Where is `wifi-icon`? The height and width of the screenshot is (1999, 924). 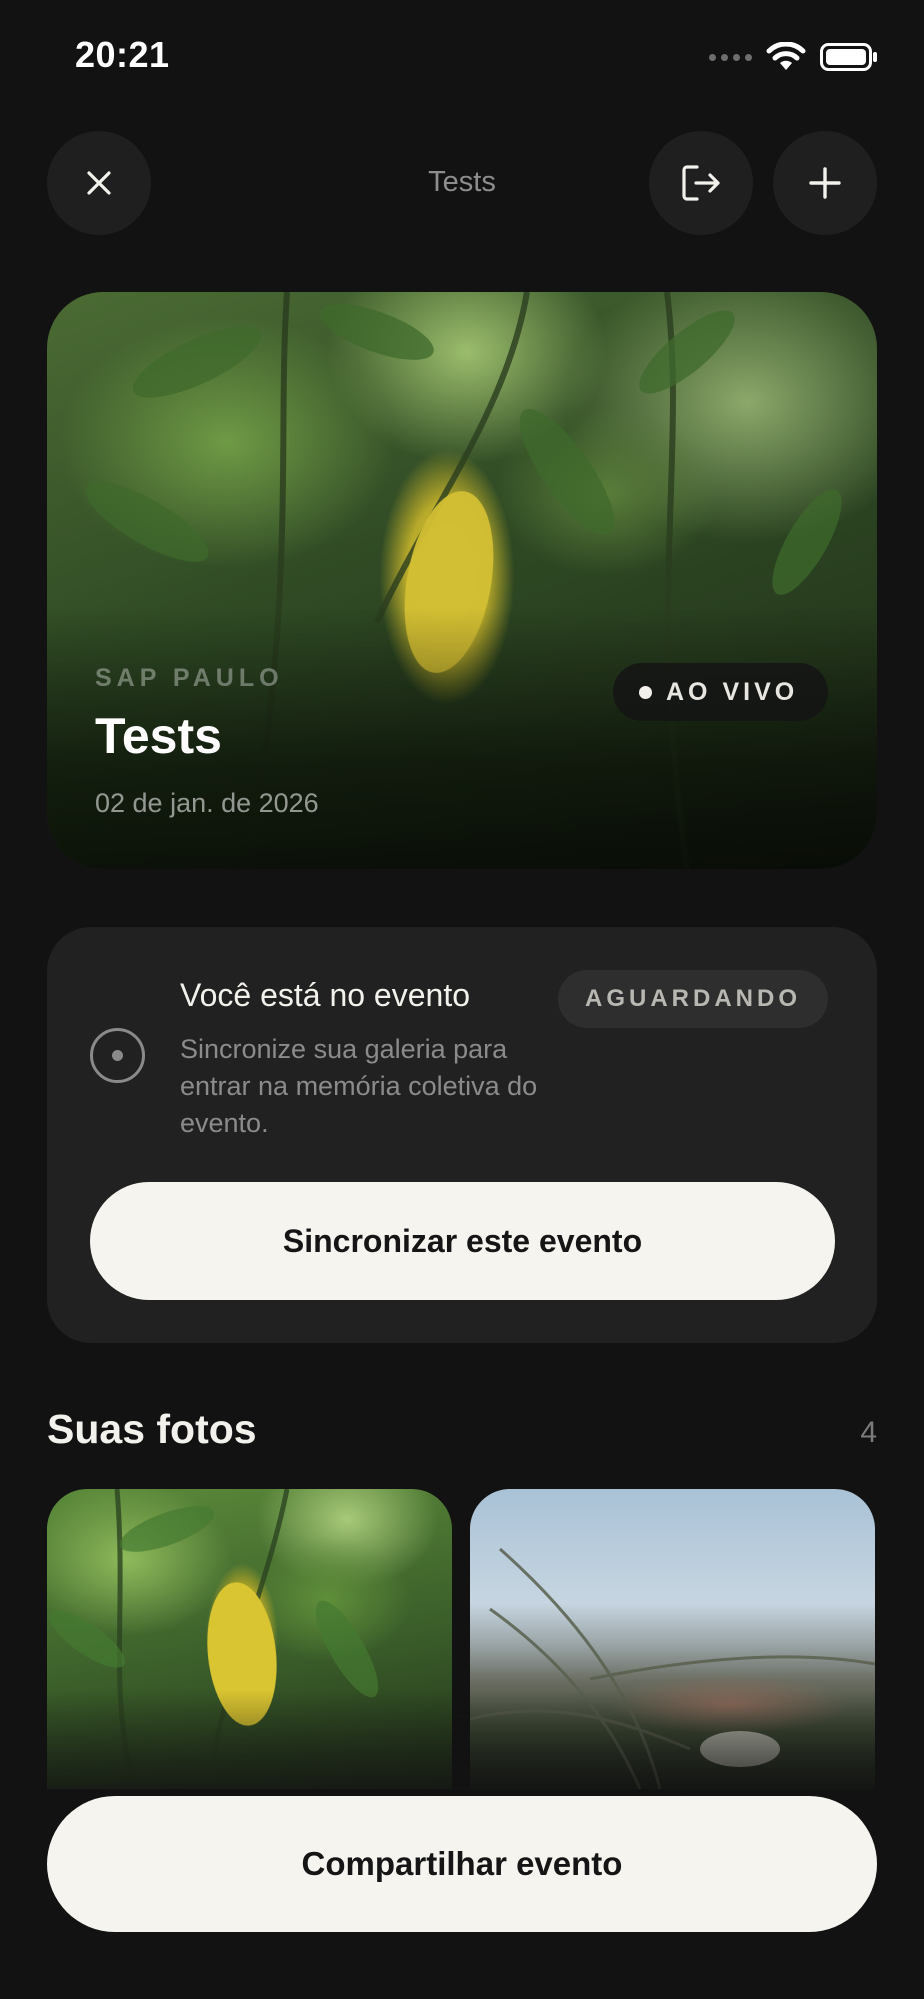 wifi-icon is located at coordinates (786, 56).